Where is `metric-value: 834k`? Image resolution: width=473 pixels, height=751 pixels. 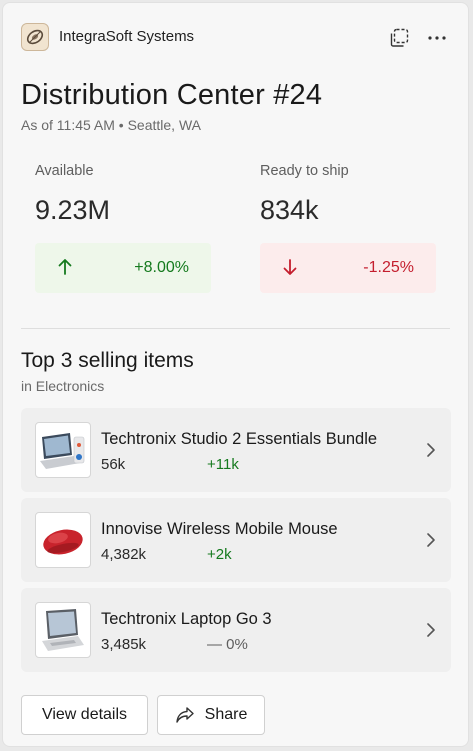
metric-value: 834k is located at coordinates (289, 210).